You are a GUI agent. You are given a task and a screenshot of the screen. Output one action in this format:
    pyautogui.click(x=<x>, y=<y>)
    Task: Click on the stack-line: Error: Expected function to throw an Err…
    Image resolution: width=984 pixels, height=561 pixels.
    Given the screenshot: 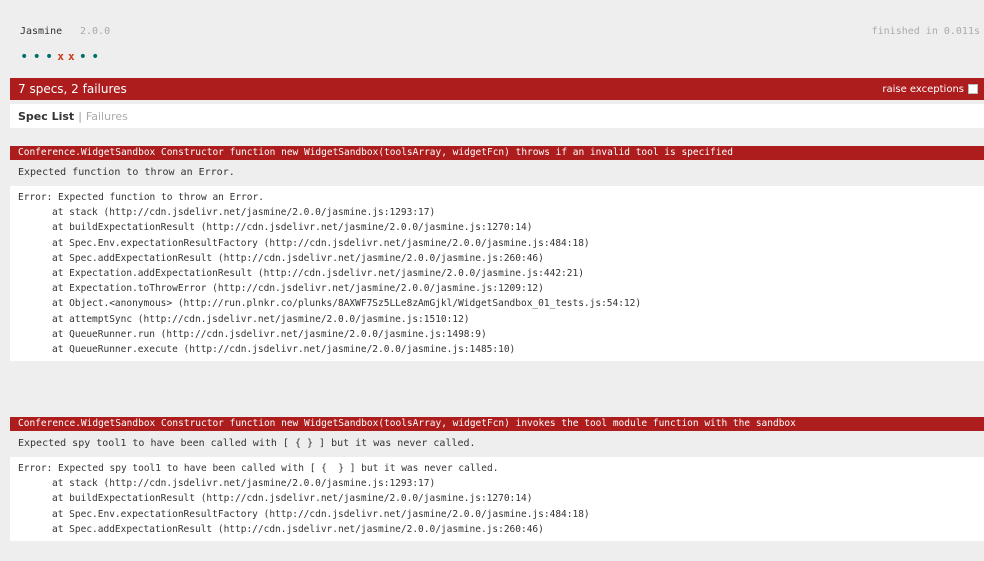 What is the action you would take?
    pyautogui.click(x=141, y=197)
    